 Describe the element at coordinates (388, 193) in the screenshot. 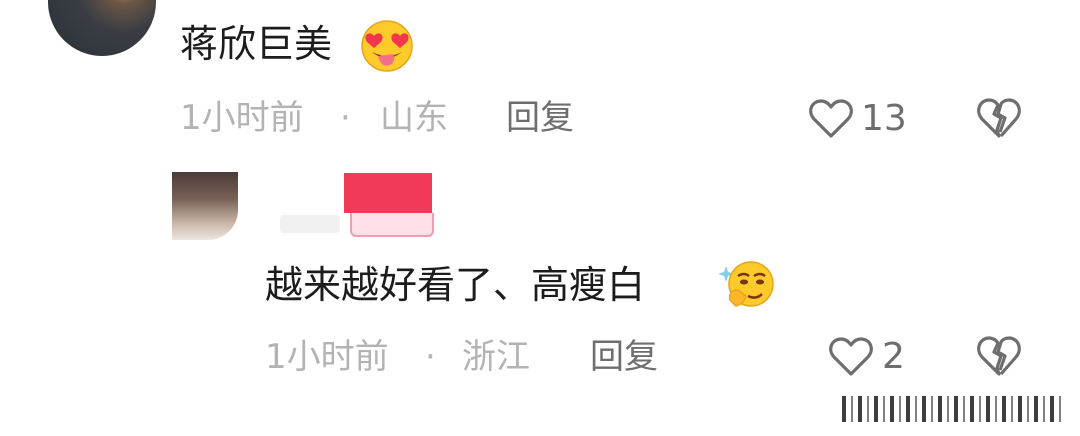

I see `author-tag-redacted` at that location.